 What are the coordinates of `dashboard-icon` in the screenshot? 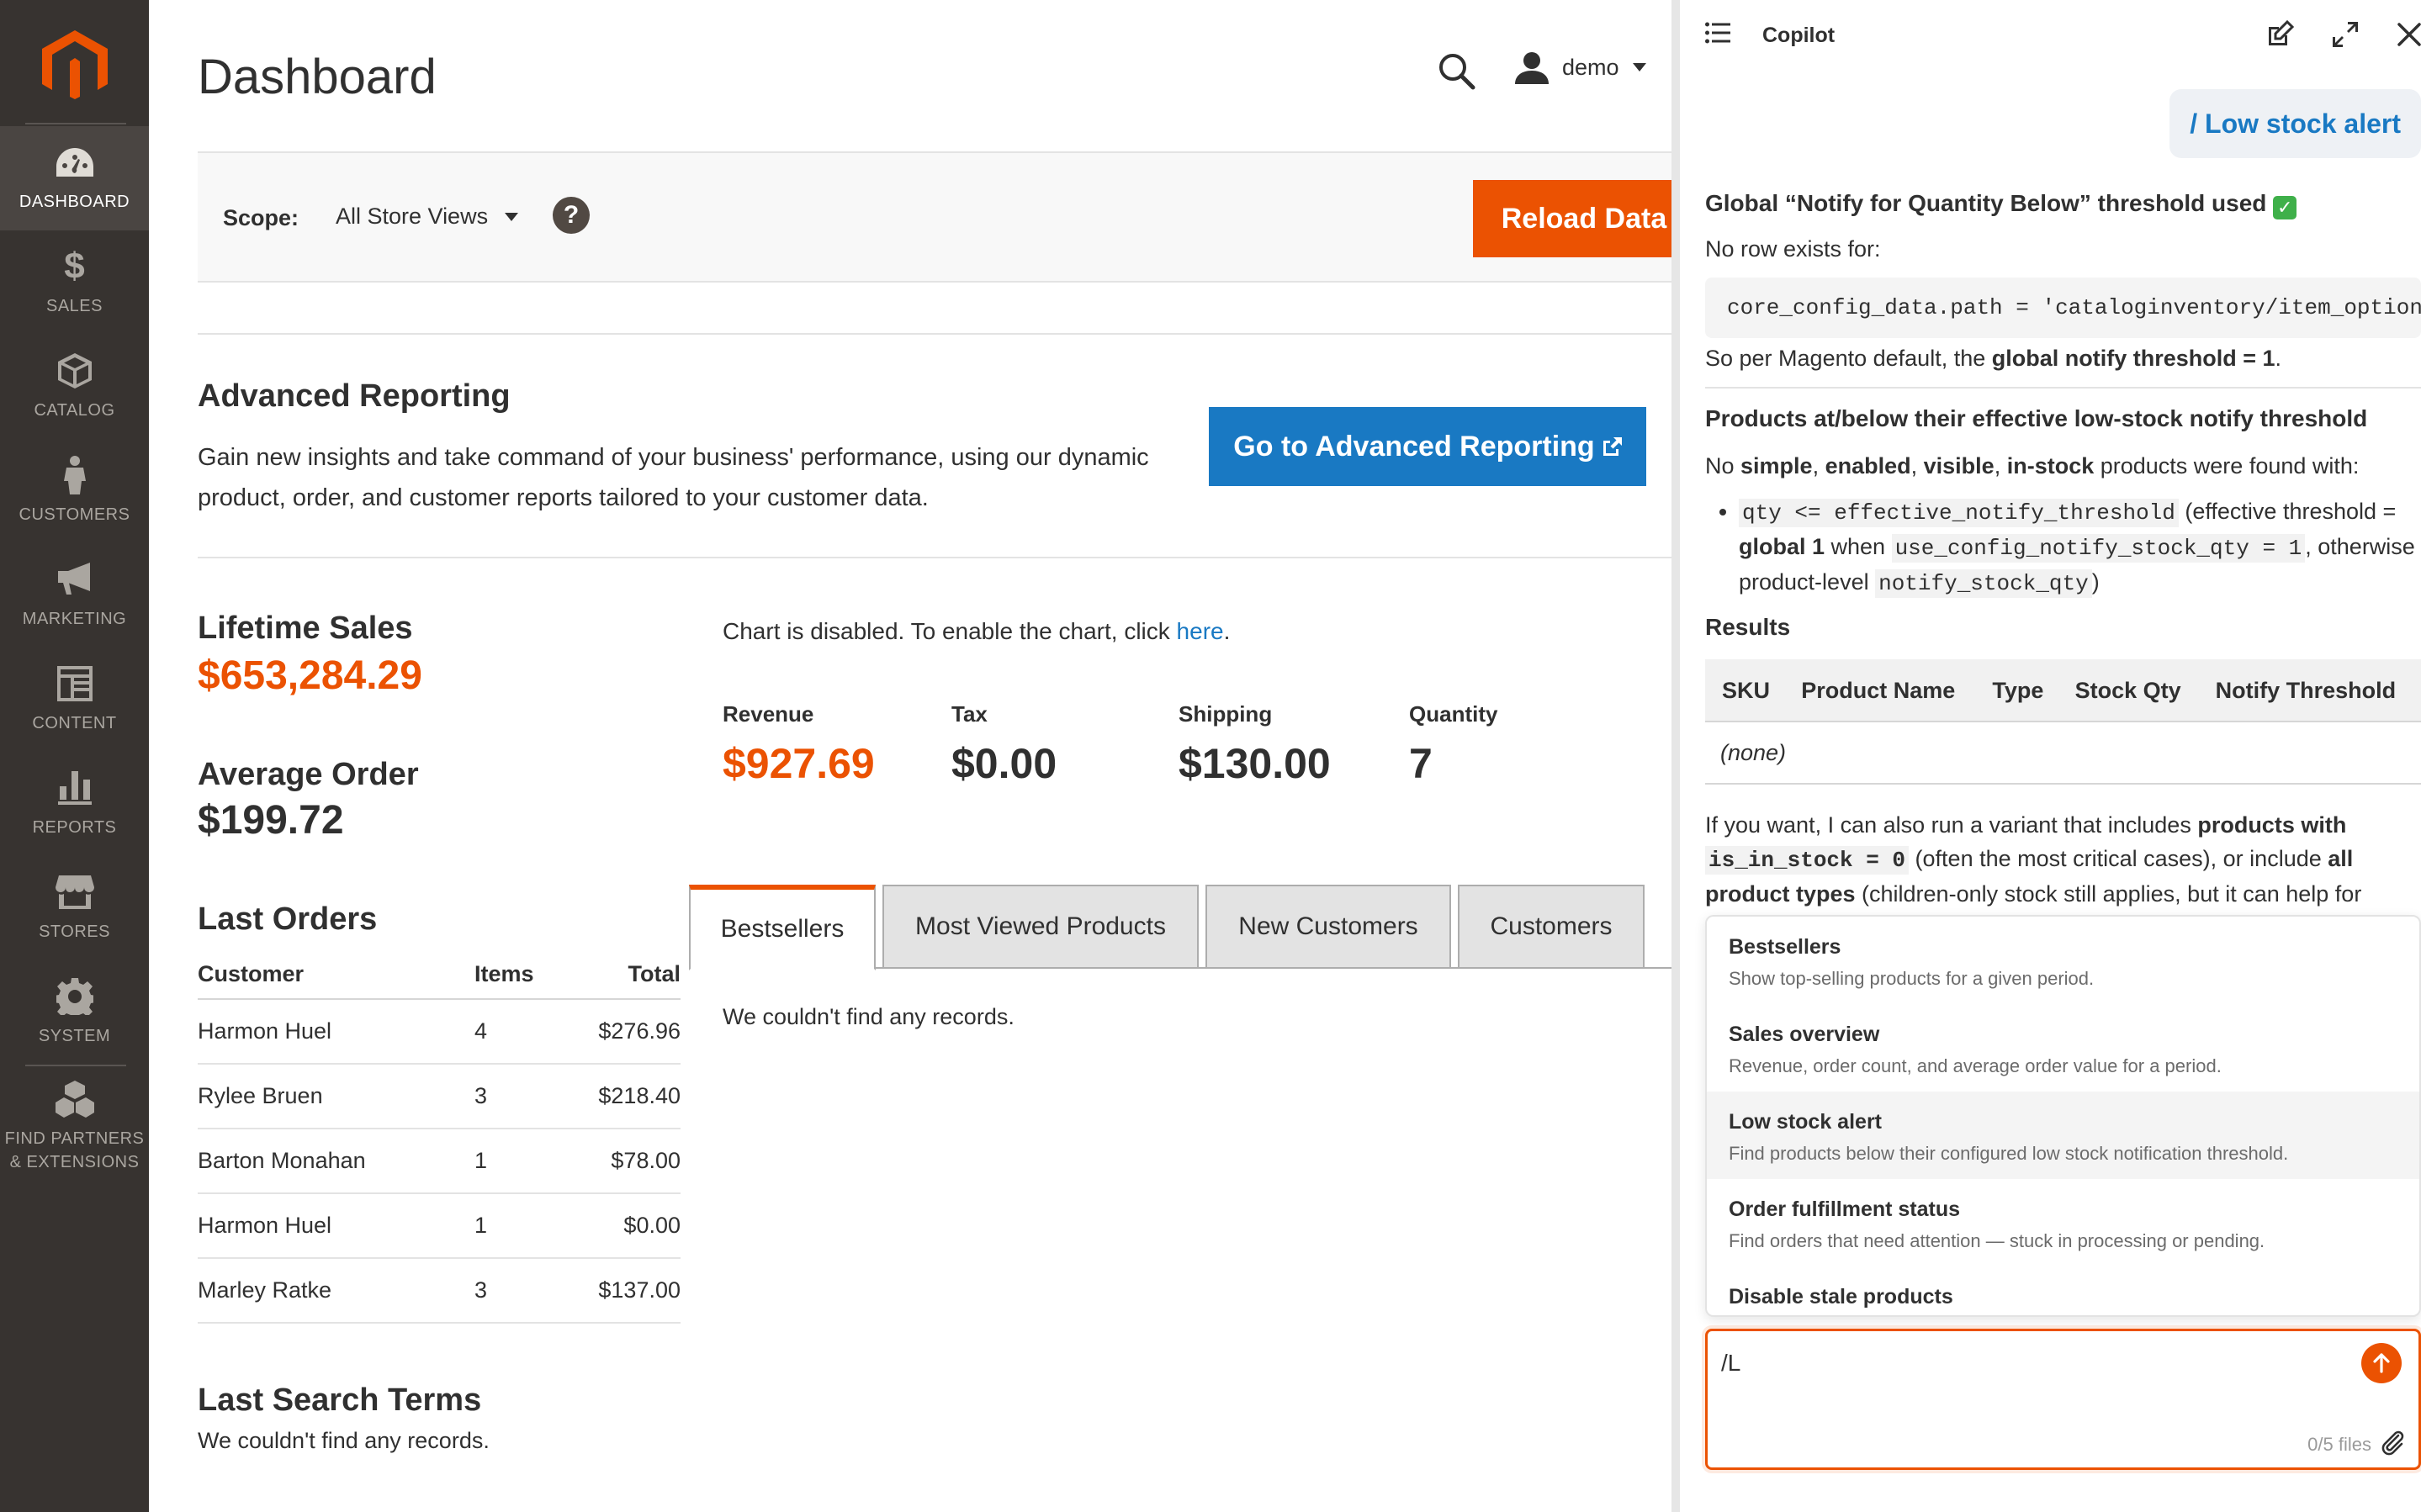 It's located at (75, 162).